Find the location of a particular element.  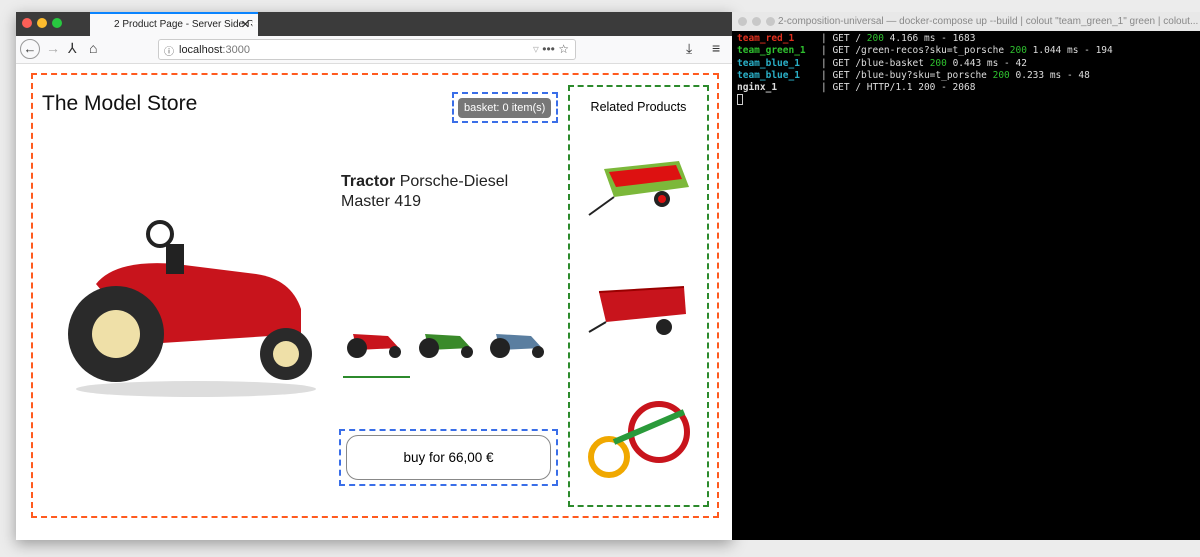

url-host: localhost is located at coordinates (201, 50).